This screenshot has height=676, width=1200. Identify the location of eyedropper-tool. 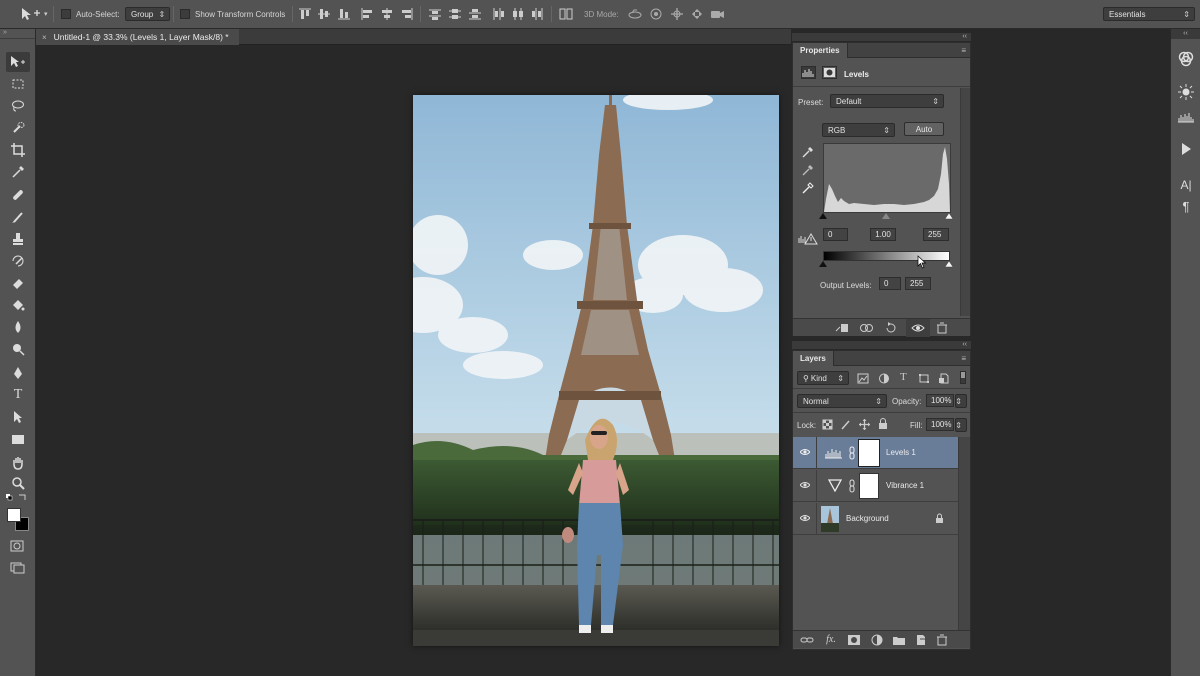
(18, 172).